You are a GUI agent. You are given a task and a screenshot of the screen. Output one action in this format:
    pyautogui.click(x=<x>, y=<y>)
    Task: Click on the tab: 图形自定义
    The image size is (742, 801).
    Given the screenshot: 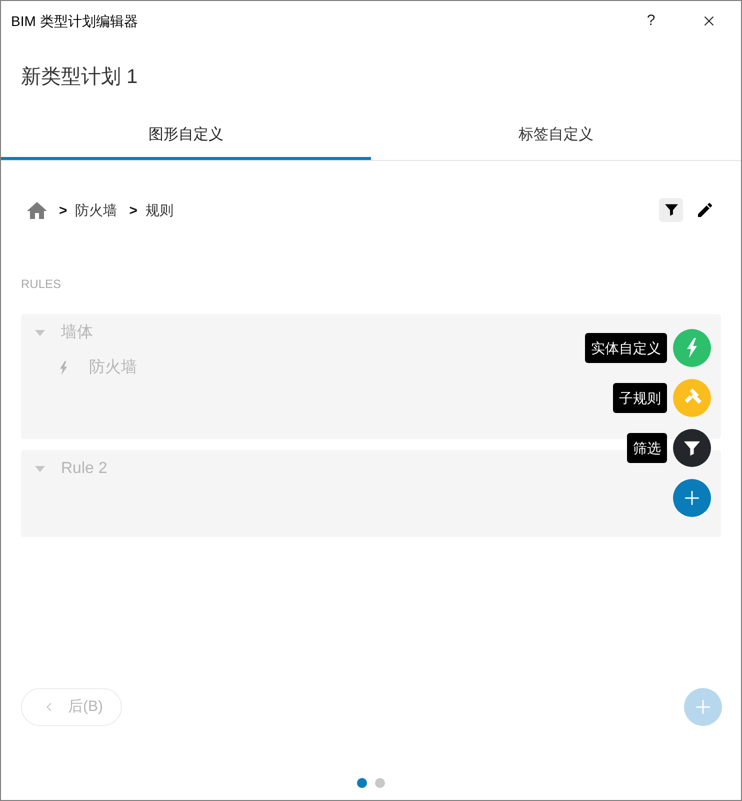 What is the action you would take?
    pyautogui.click(x=186, y=136)
    